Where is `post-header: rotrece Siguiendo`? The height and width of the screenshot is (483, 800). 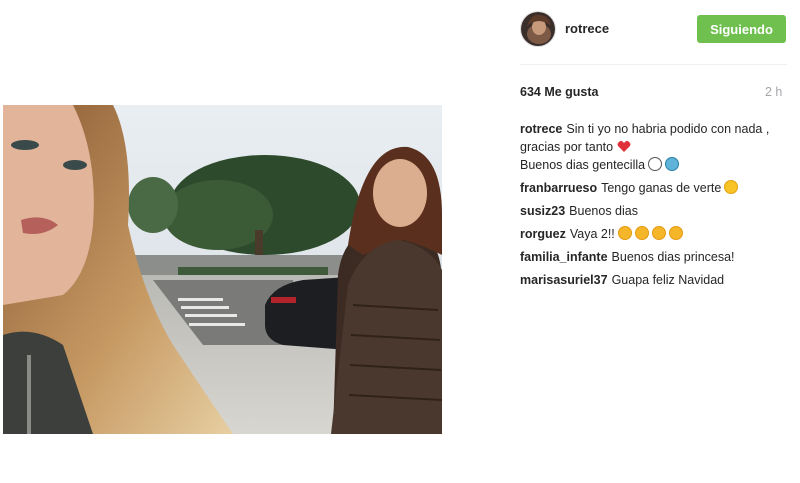 post-header: rotrece Siguiendo is located at coordinates (655, 29).